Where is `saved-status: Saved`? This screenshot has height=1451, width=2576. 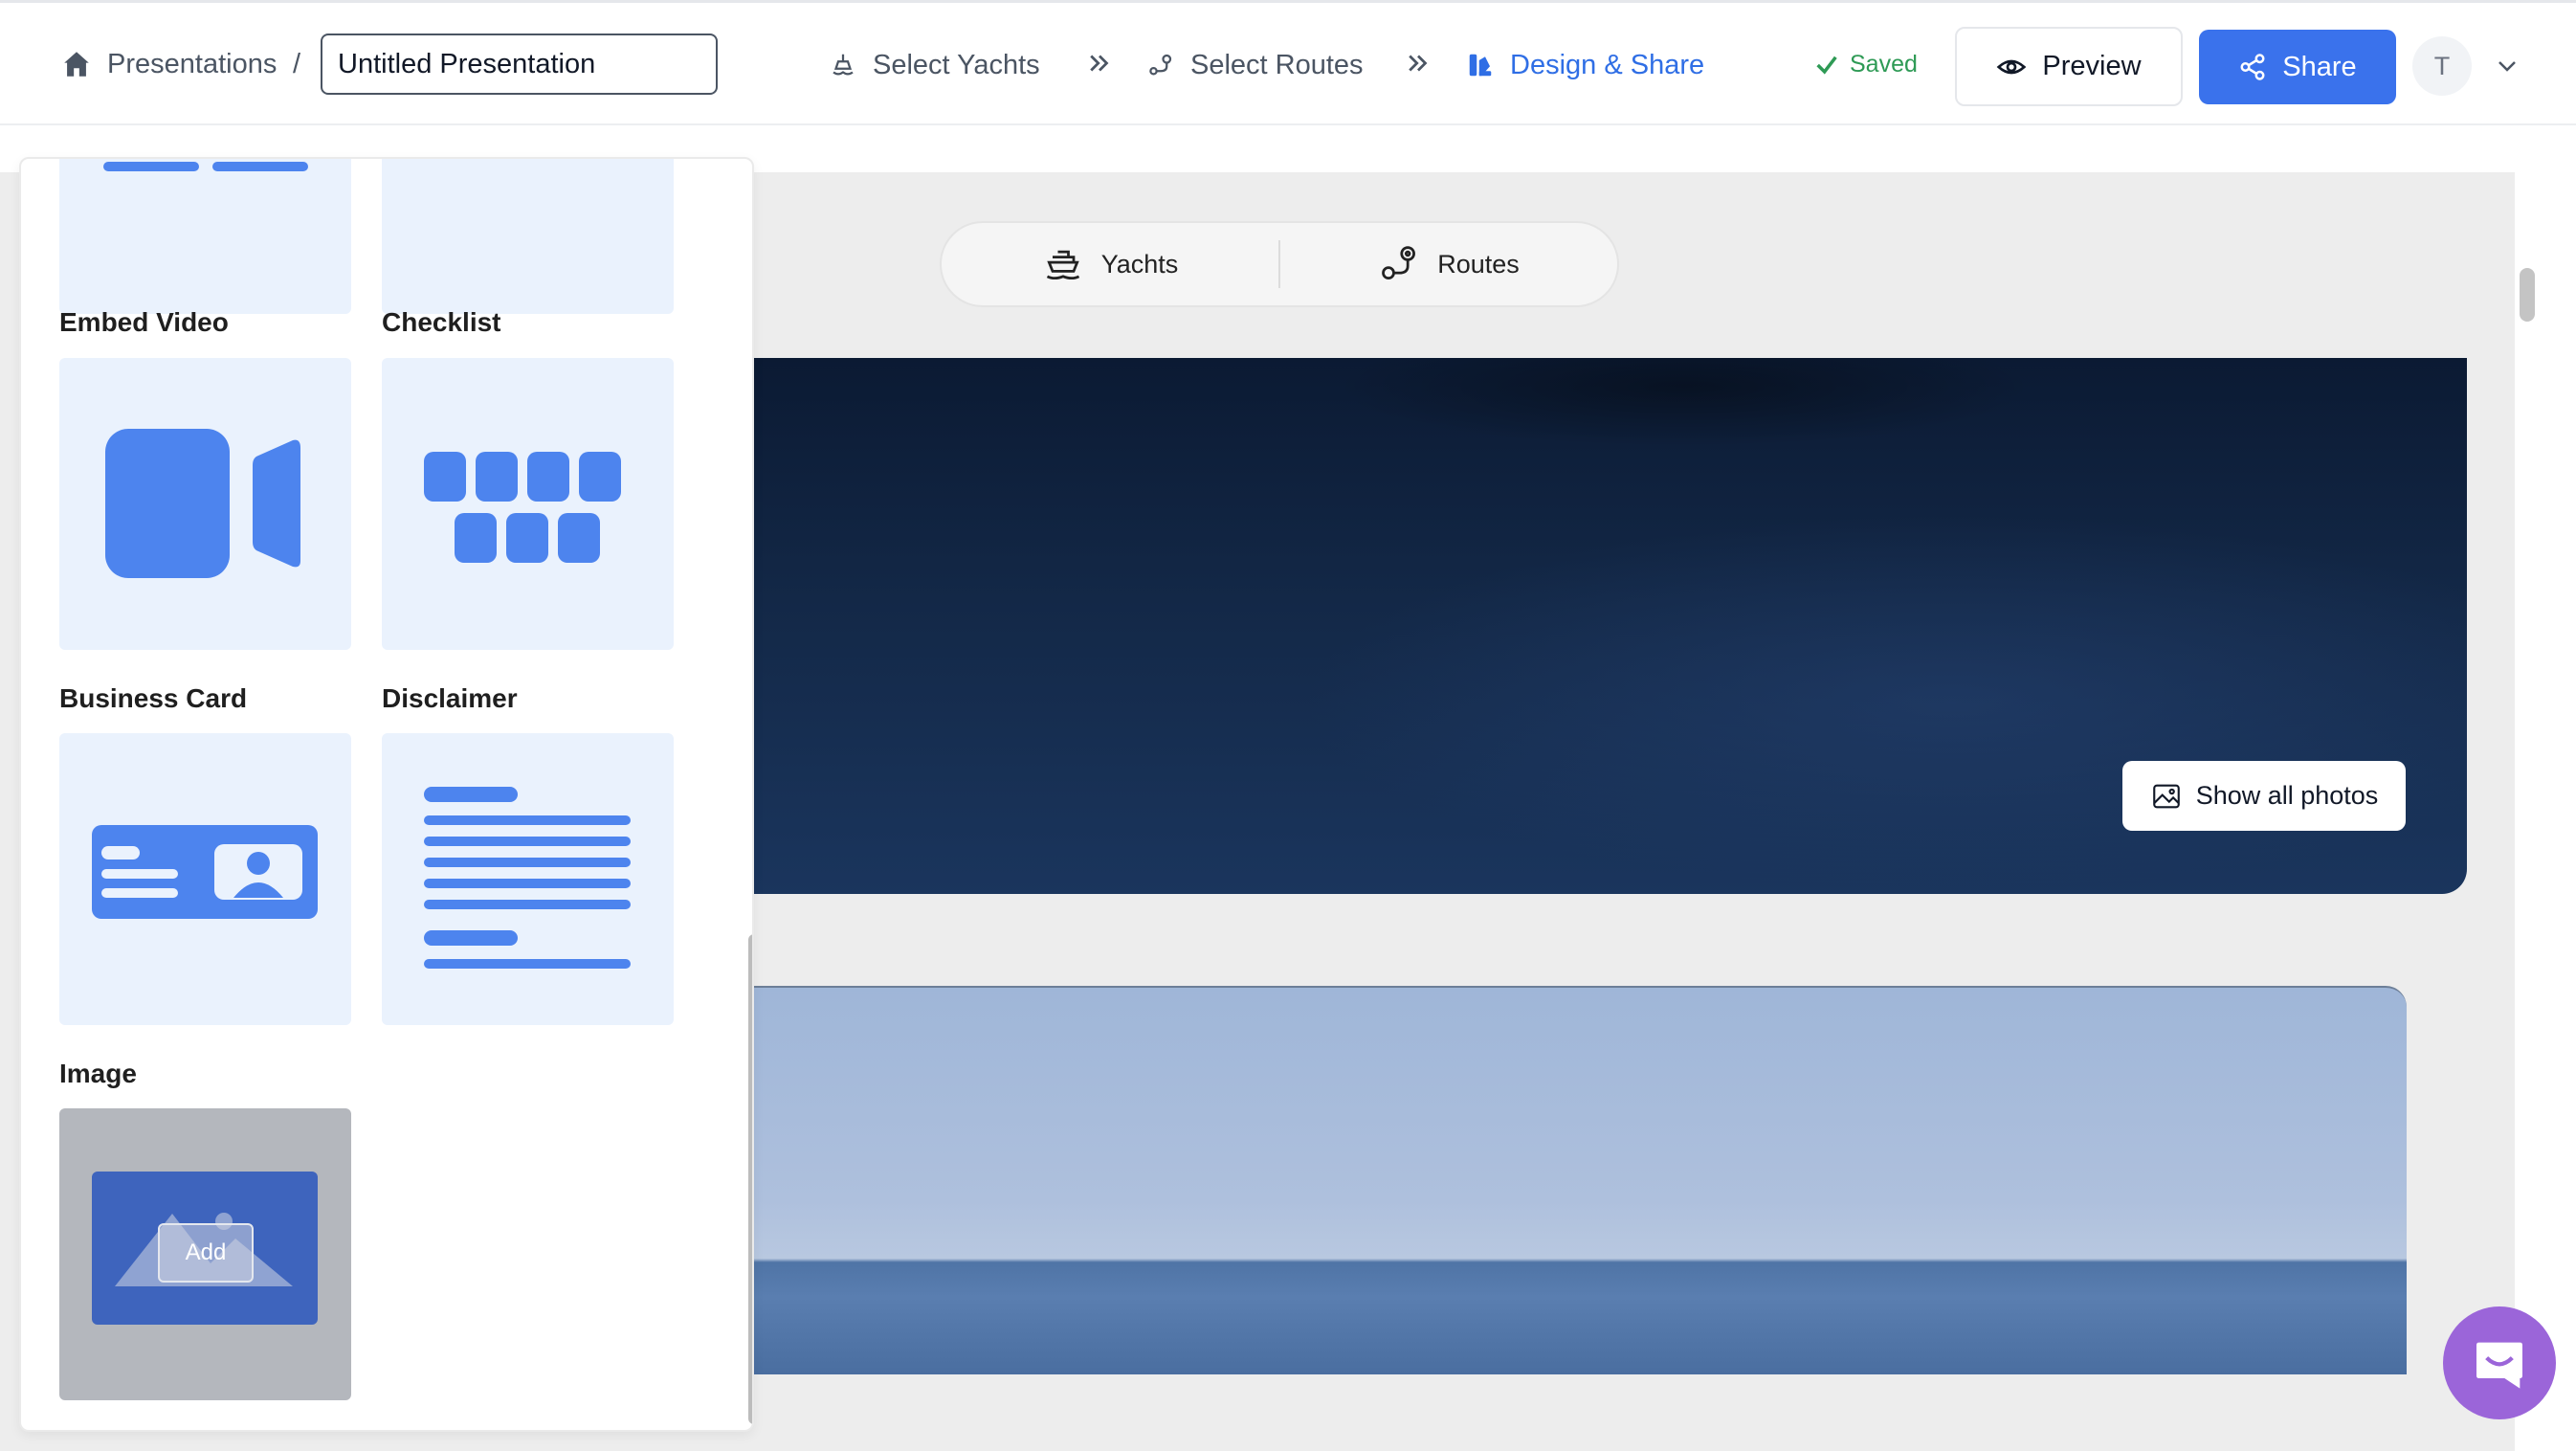
saved-status: Saved is located at coordinates (1865, 64).